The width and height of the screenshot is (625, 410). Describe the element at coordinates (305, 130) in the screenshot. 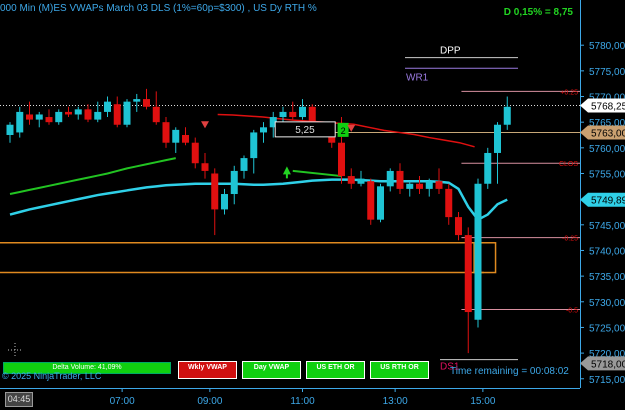

I see `annotation-value: 5,25` at that location.